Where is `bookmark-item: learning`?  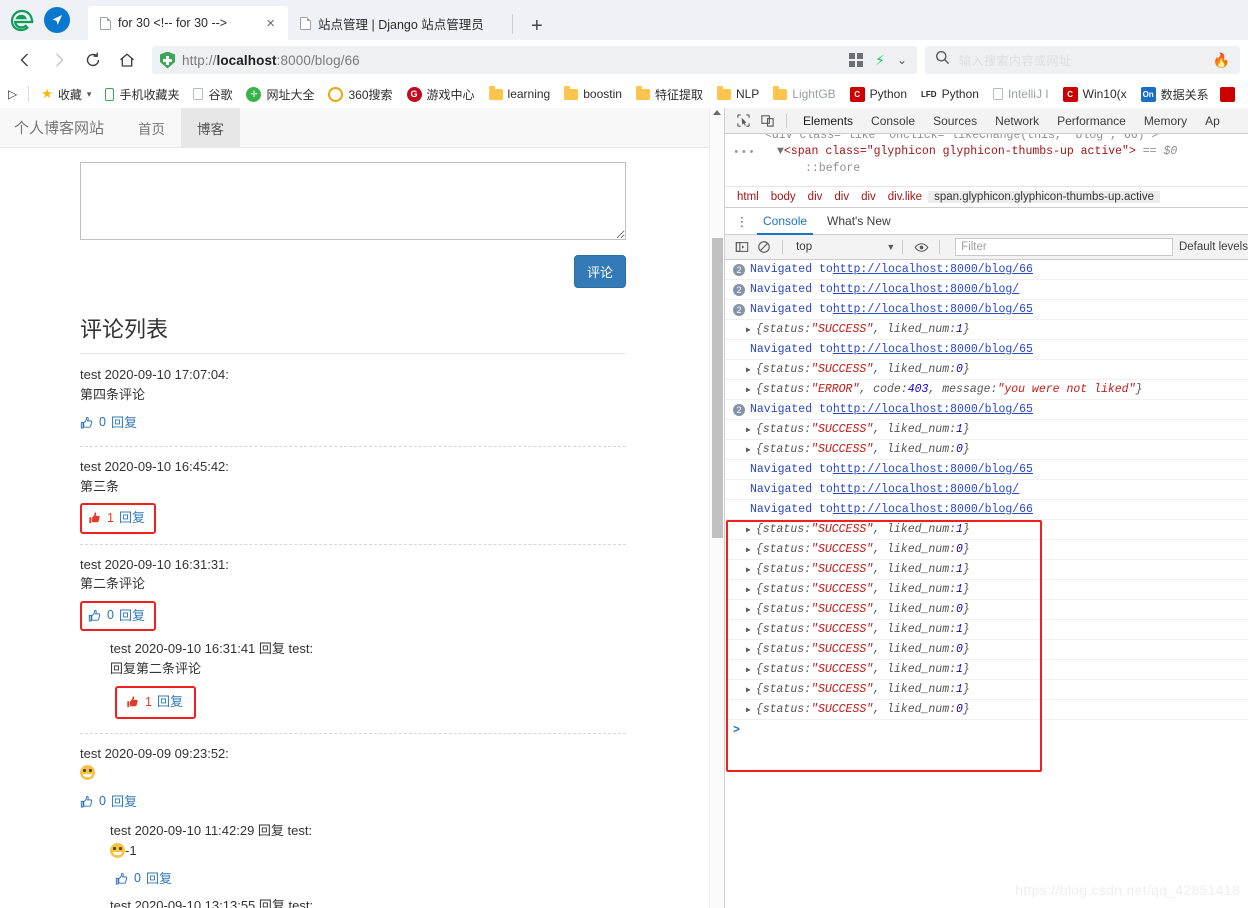 bookmark-item: learning is located at coordinates (520, 94).